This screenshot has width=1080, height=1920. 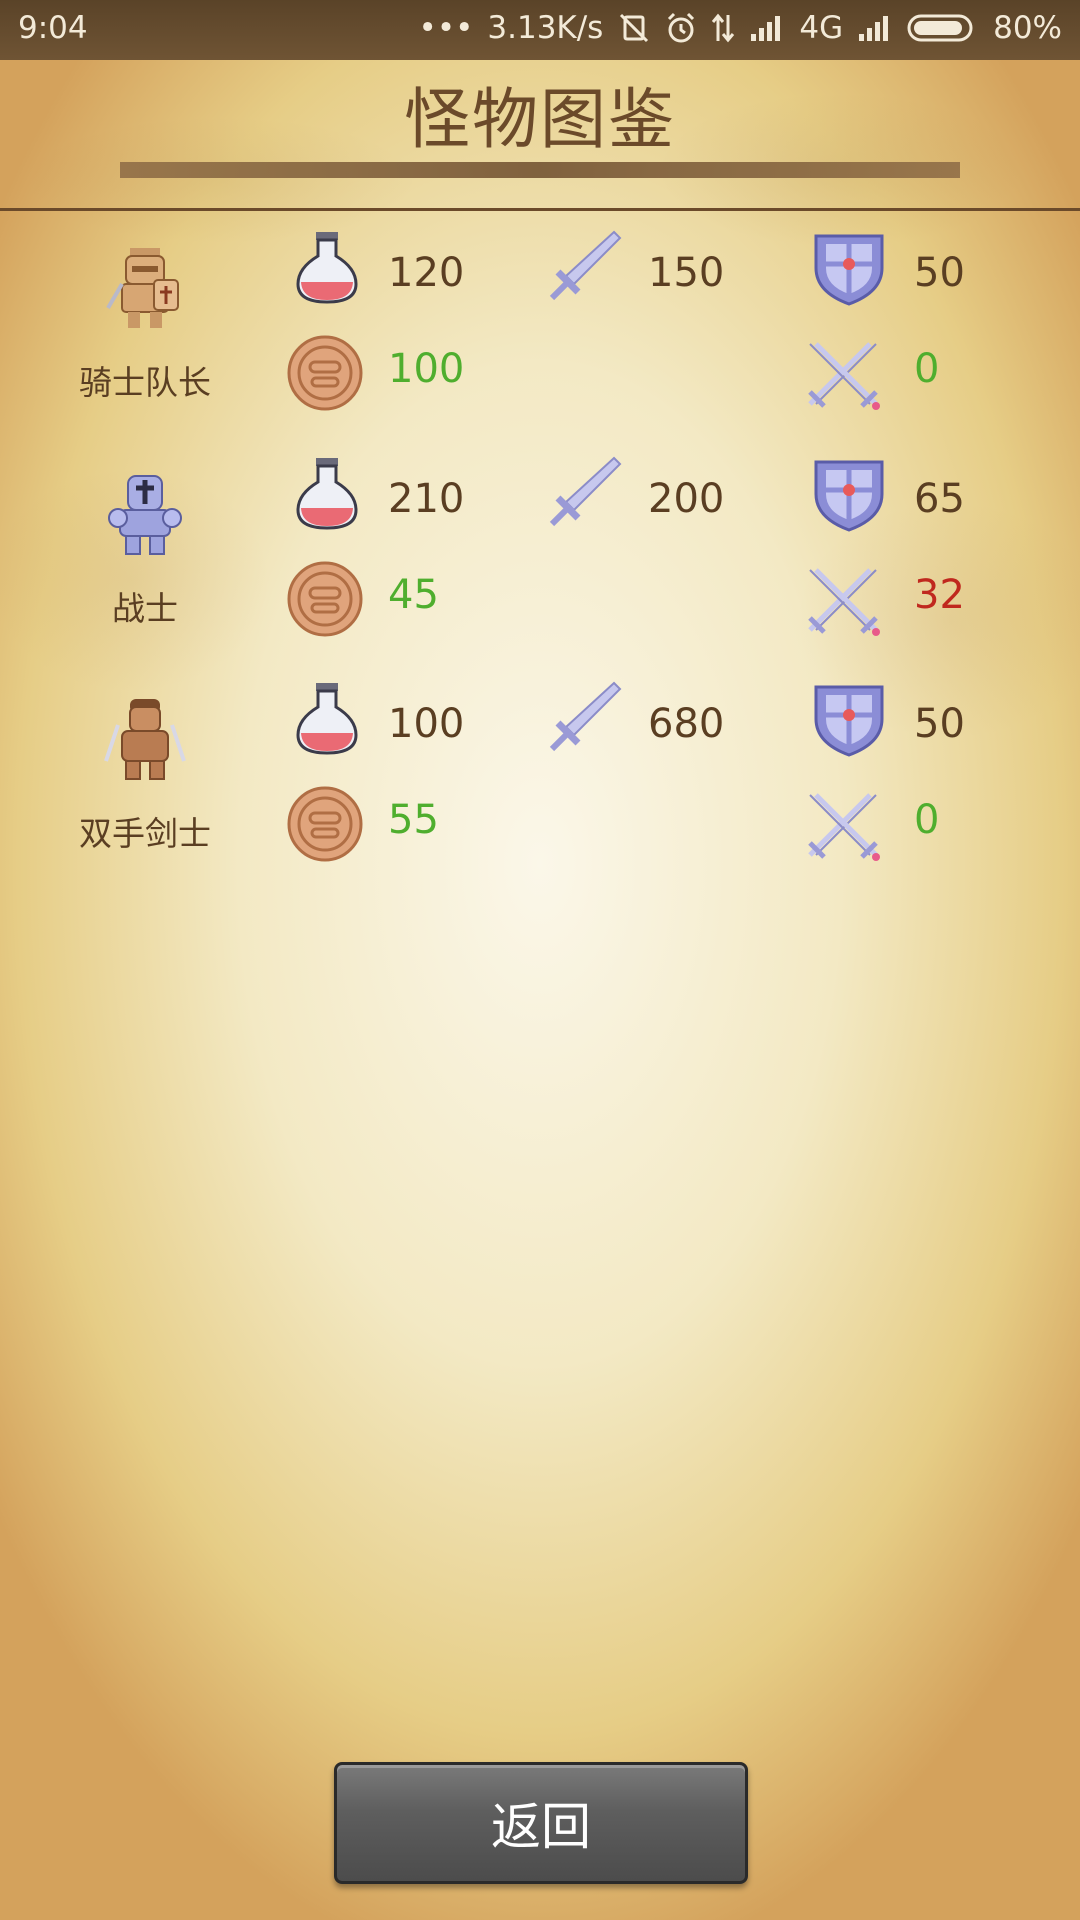 What do you see at coordinates (681, 27) in the screenshot?
I see `alarm-icon` at bounding box center [681, 27].